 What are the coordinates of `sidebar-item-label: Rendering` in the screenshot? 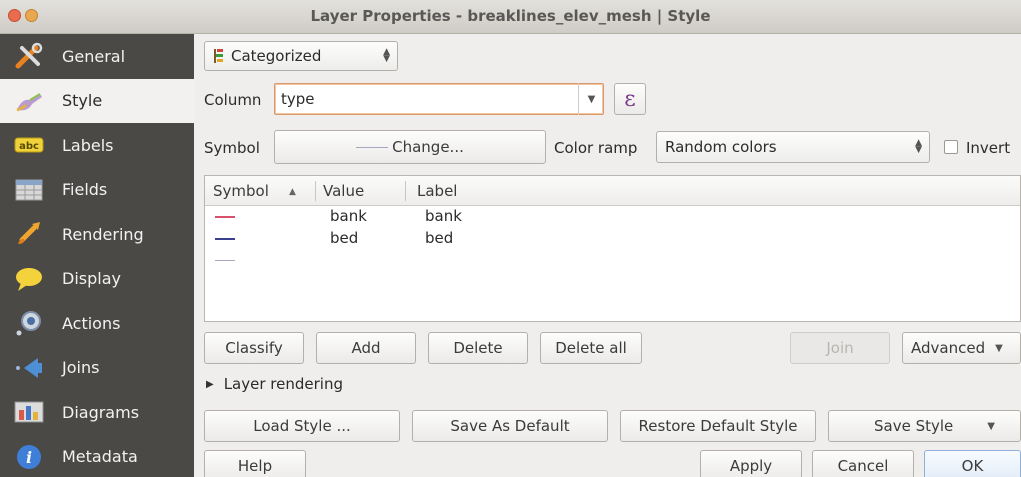 It's located at (103, 234).